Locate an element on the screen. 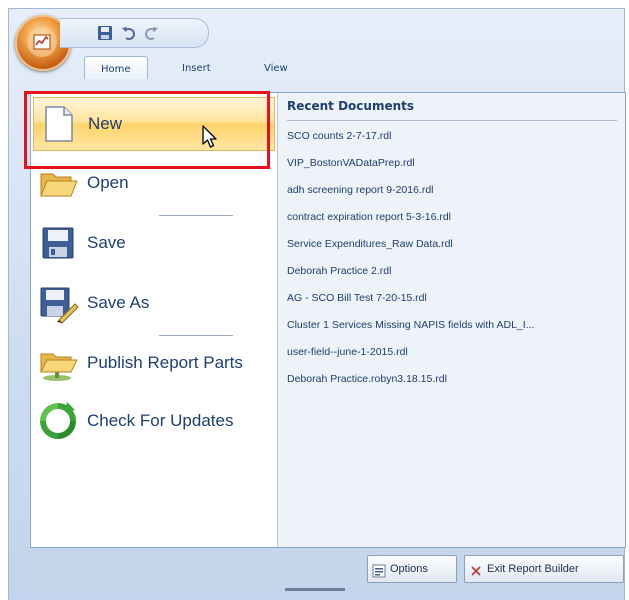 Image resolution: width=629 pixels, height=600 pixels. redo-icon is located at coordinates (151, 33).